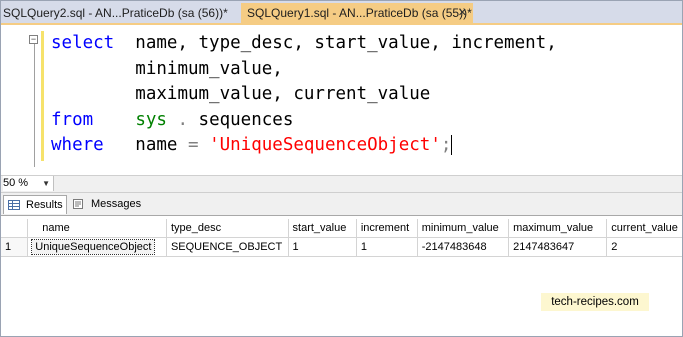 Image resolution: width=683 pixels, height=337 pixels. What do you see at coordinates (34, 102) in the screenshot?
I see `outline-line` at bounding box center [34, 102].